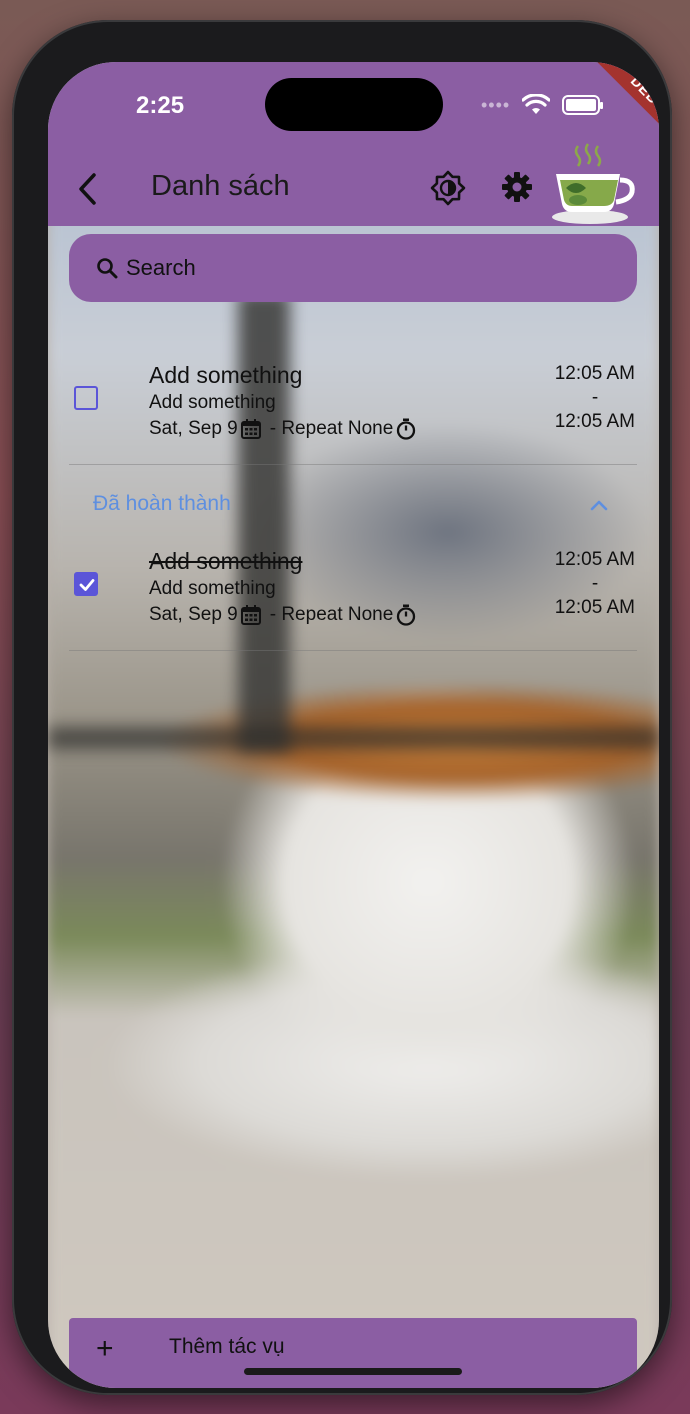 This screenshot has width=690, height=1414. Describe the element at coordinates (161, 267) in the screenshot. I see `search-placeholder: Search` at that location.